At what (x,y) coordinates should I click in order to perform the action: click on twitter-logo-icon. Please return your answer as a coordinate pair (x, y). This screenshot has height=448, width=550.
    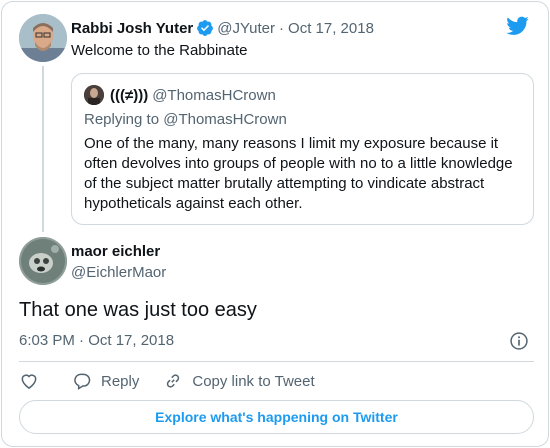
    Looking at the image, I should click on (517, 26).